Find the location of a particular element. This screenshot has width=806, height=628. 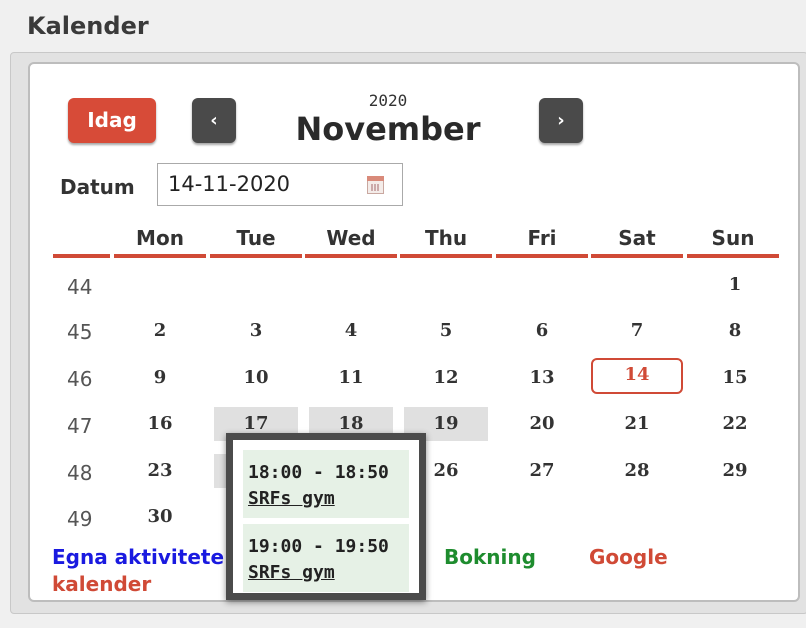

day-cell: 27 is located at coordinates (542, 471).